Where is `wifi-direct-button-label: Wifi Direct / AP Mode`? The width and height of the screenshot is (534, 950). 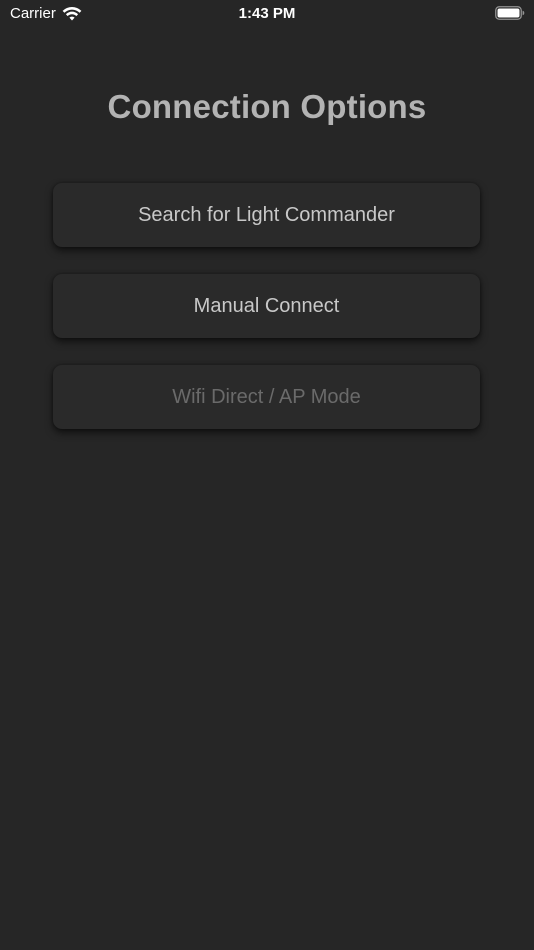
wifi-direct-button-label: Wifi Direct / AP Mode is located at coordinates (266, 396).